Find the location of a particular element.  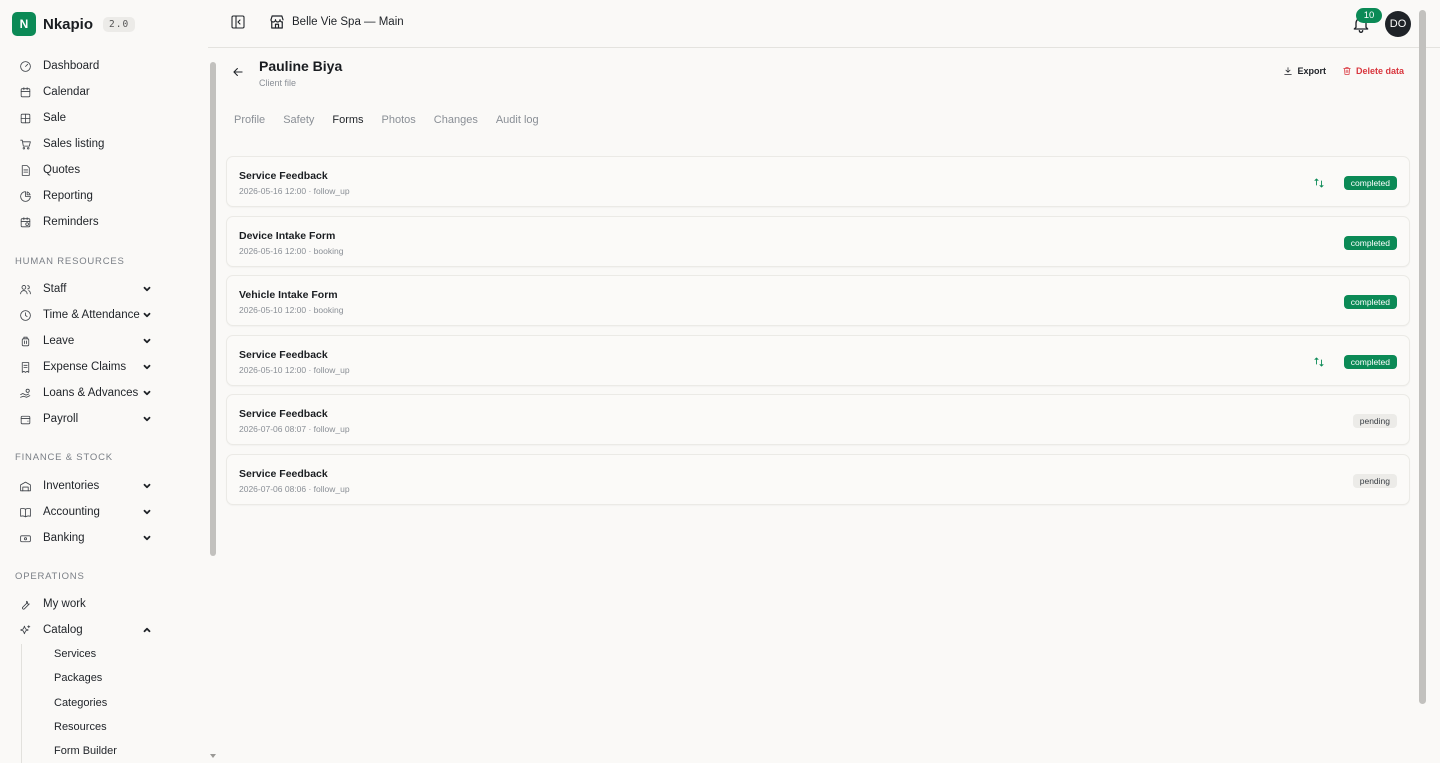

sidebar-item-label: Reminders is located at coordinates (71, 222).